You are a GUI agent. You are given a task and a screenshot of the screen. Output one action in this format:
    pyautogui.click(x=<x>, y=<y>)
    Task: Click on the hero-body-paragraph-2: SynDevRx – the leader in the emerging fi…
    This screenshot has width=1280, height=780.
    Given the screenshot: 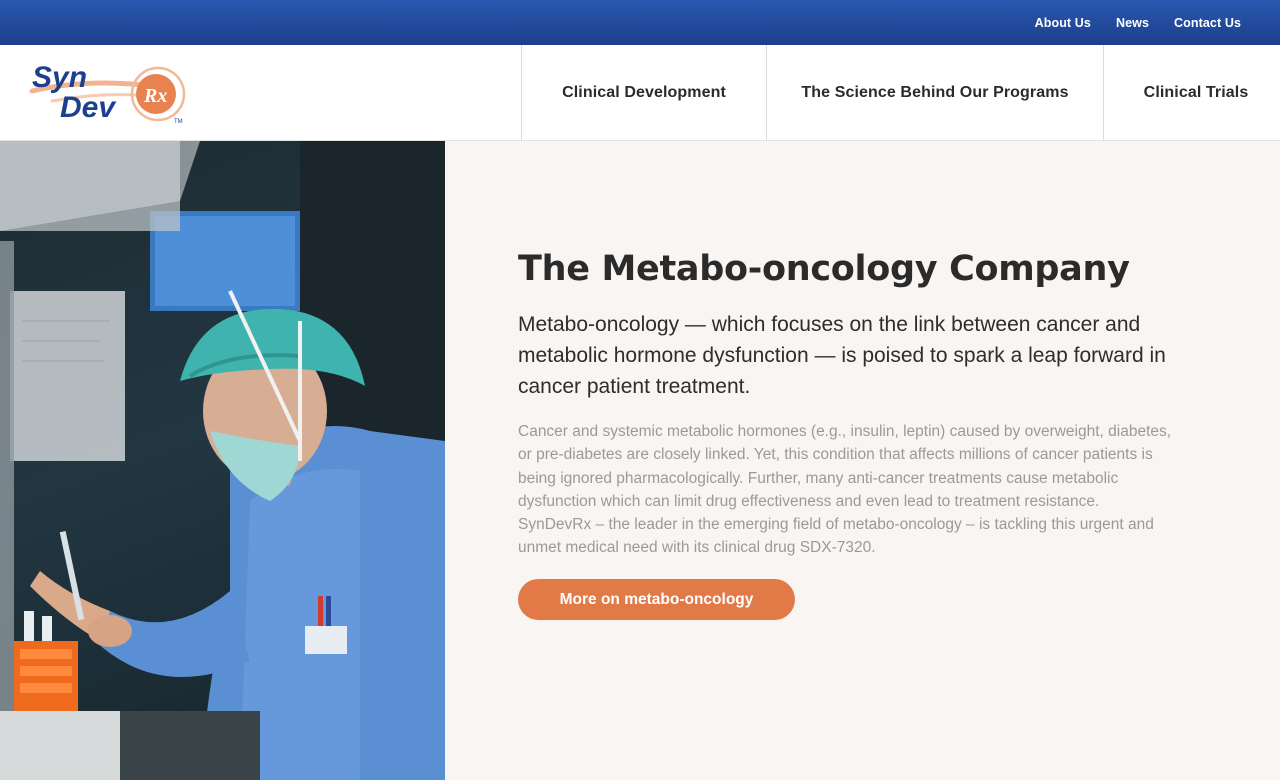 What is the action you would take?
    pyautogui.click(x=836, y=536)
    